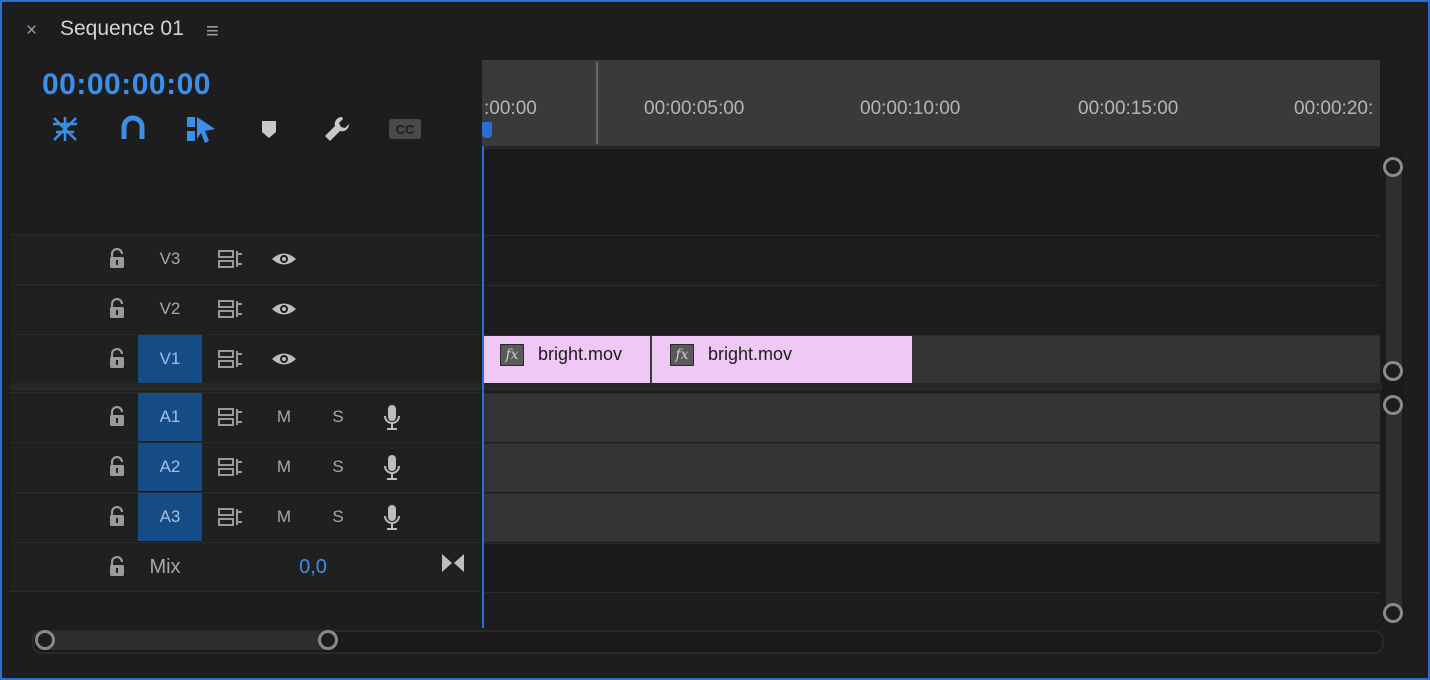 The width and height of the screenshot is (1430, 680). I want to click on track-header-a3: A3 M S, so click(245, 516).